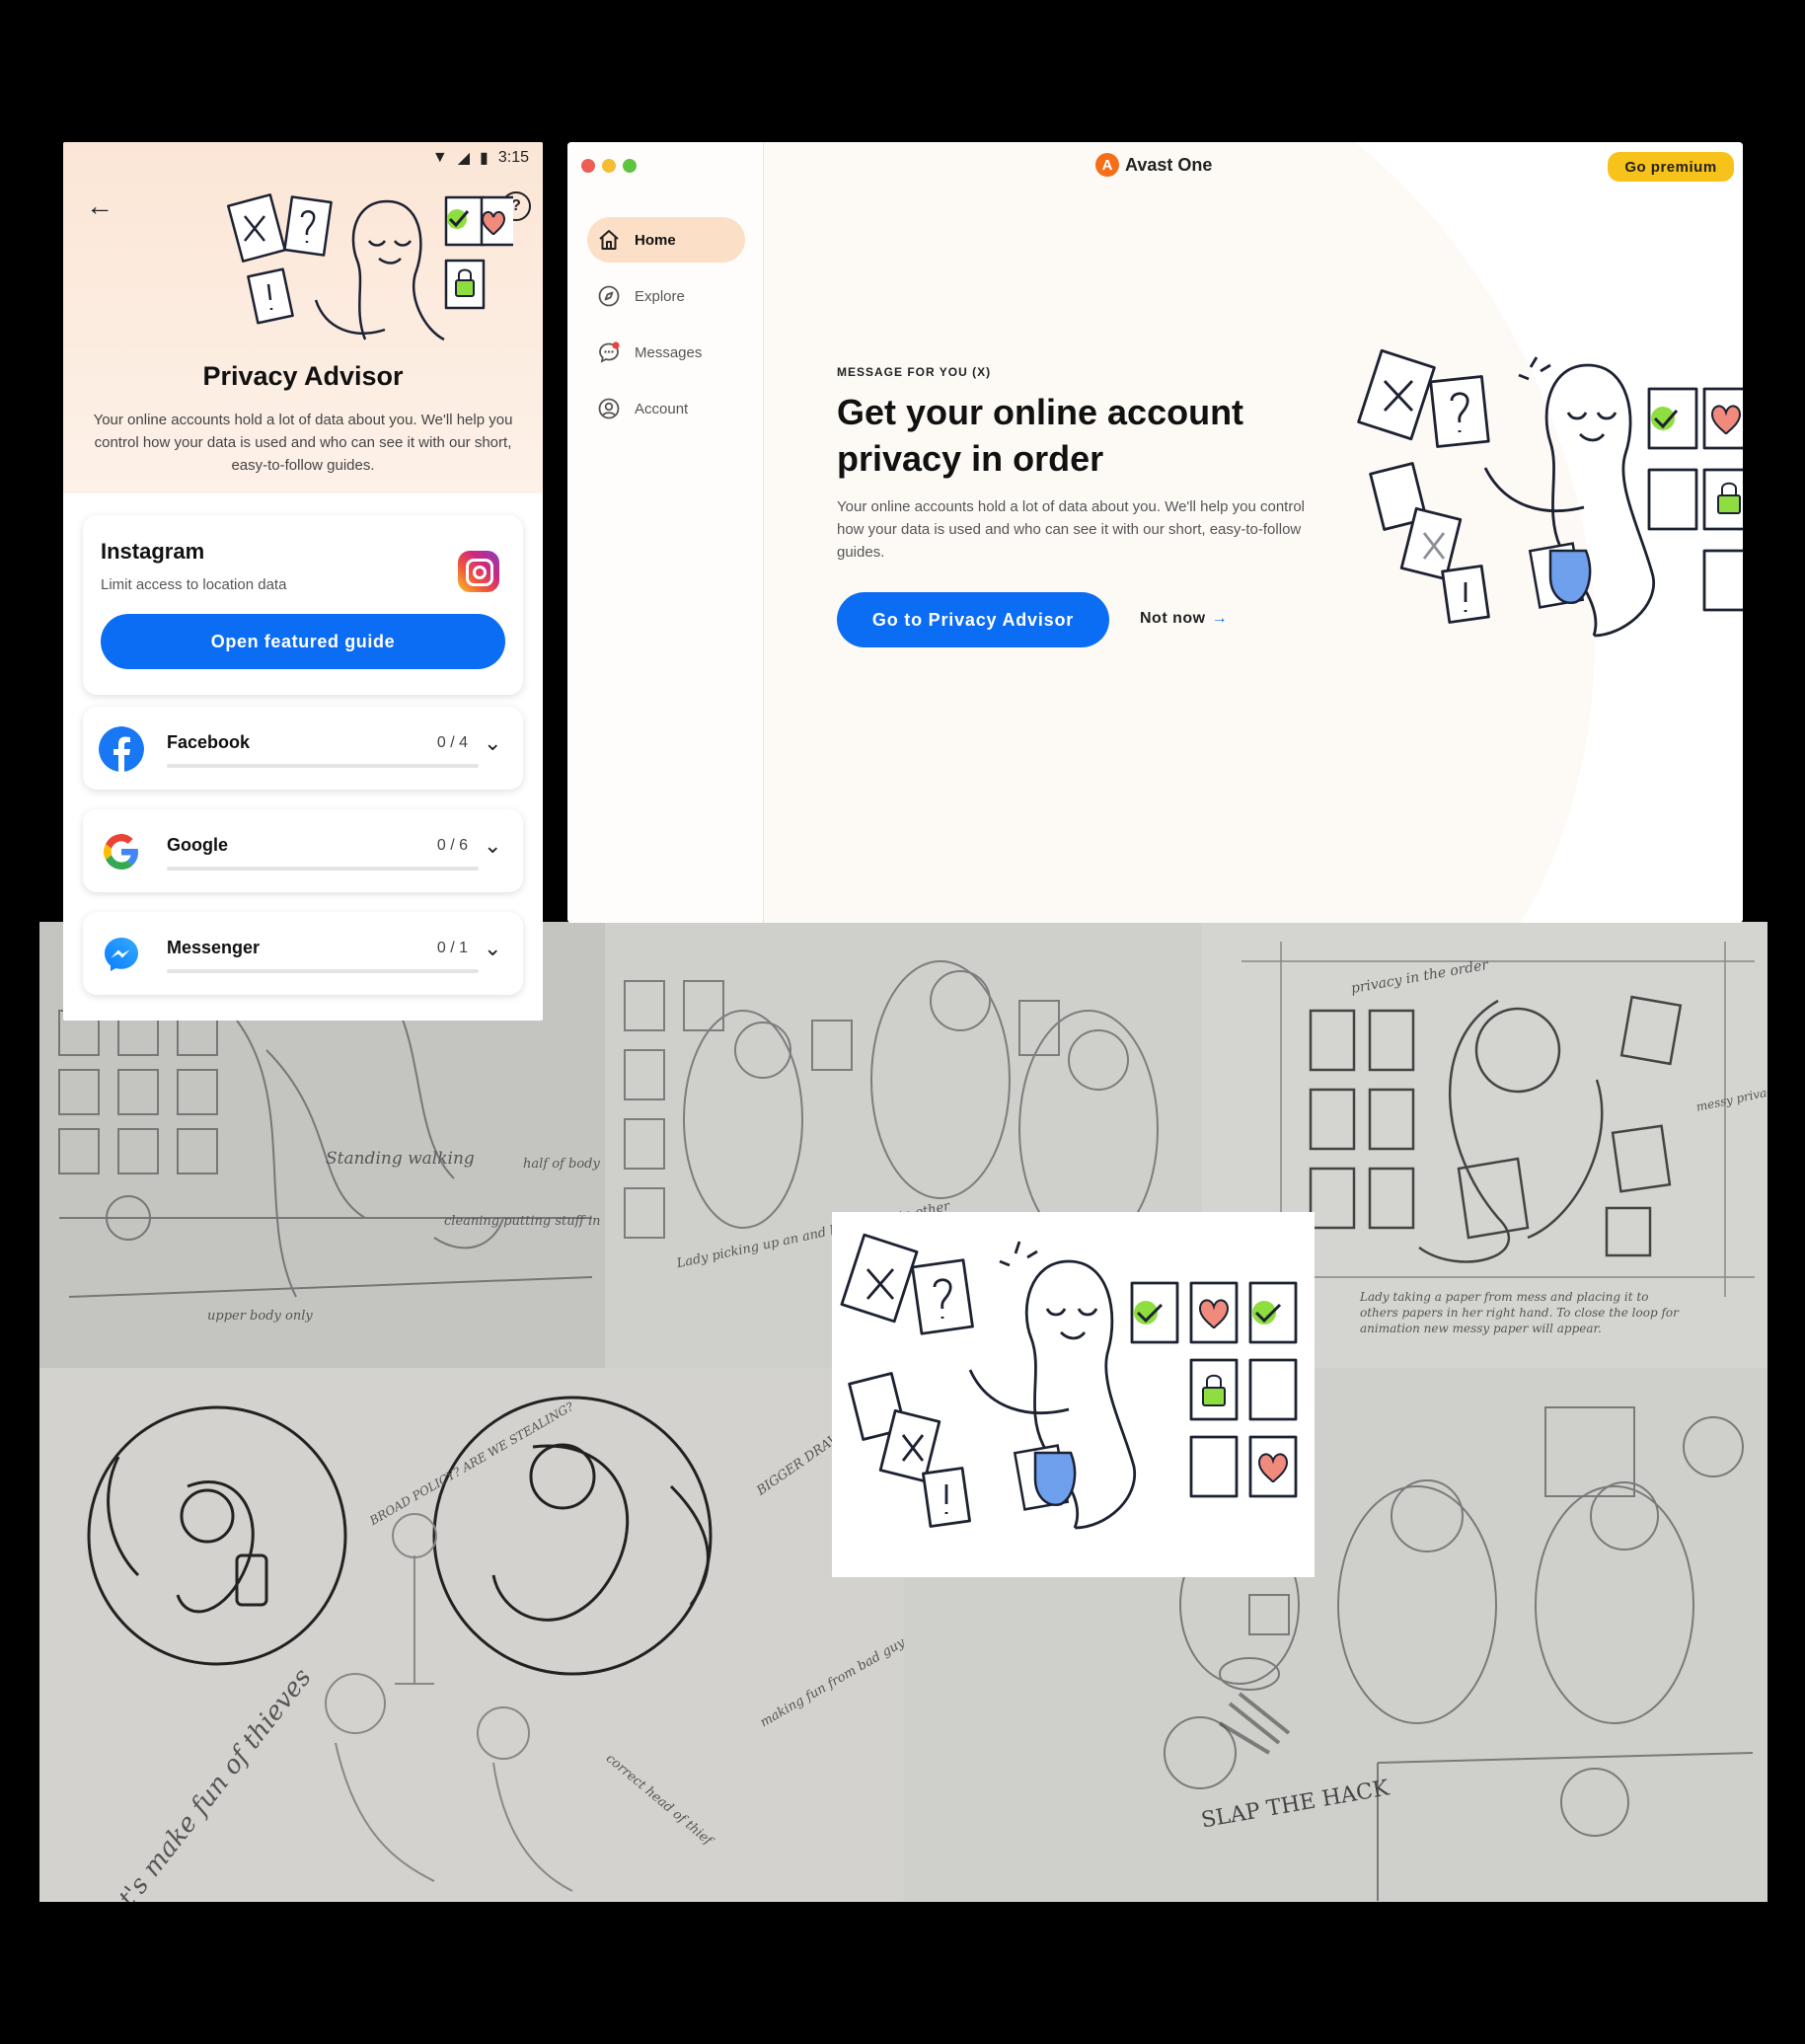  I want to click on signal-icon: ◢, so click(464, 158).